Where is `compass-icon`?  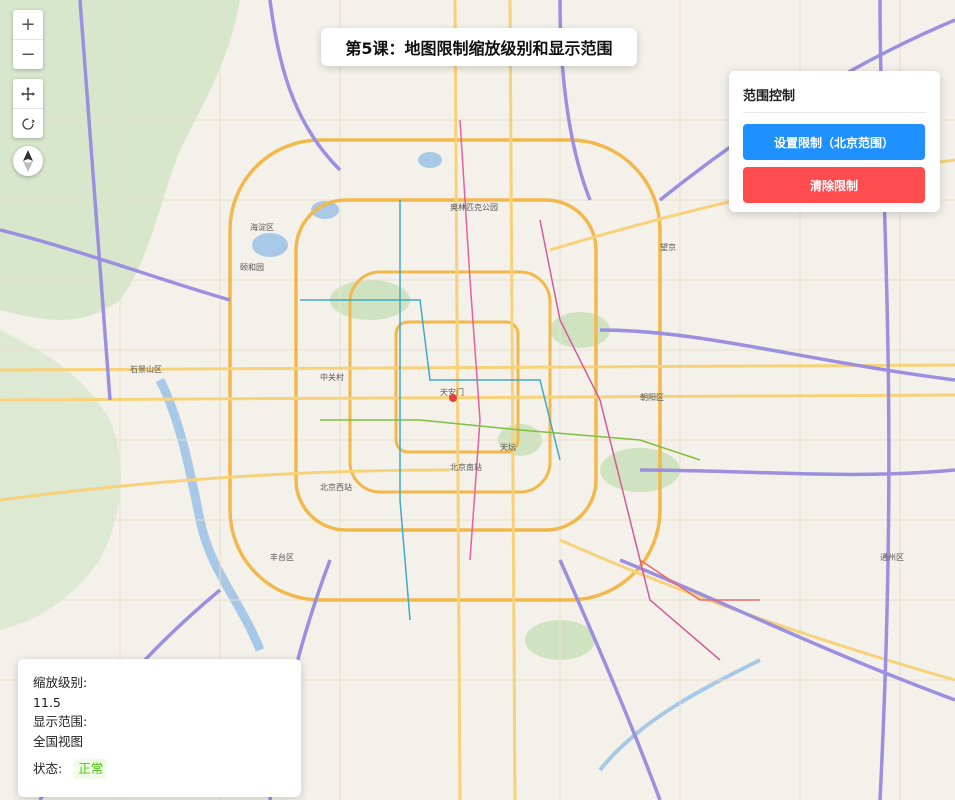 compass-icon is located at coordinates (28, 161).